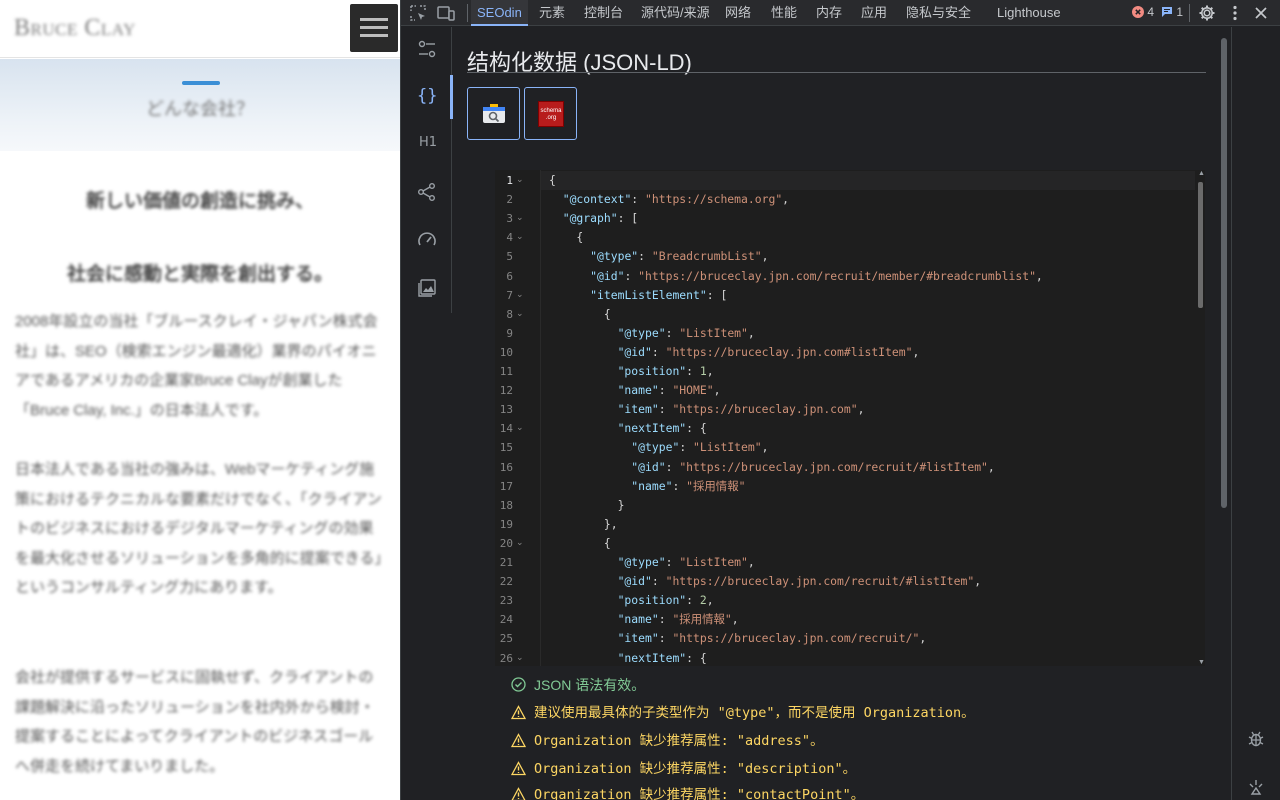 This screenshot has width=1280, height=800. Describe the element at coordinates (688, 485) in the screenshot. I see `code-line: "name": "採用情報"` at that location.